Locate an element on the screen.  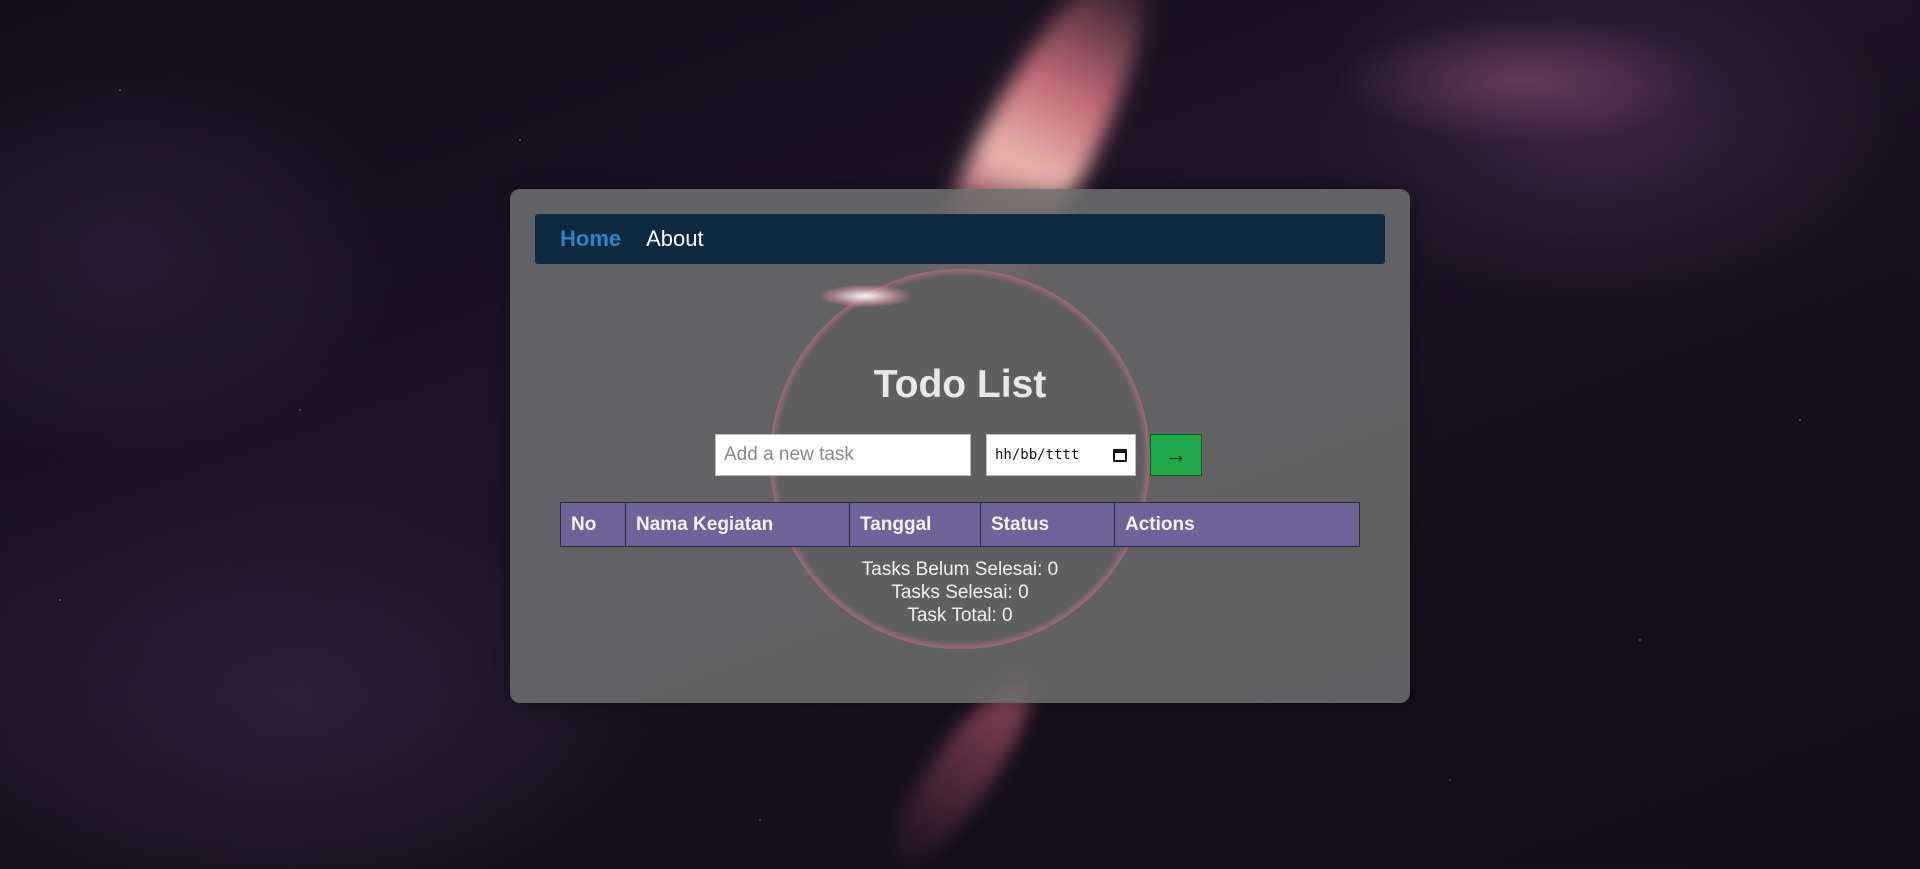
add-task-form: hh/bb/tttt → is located at coordinates (958, 455).